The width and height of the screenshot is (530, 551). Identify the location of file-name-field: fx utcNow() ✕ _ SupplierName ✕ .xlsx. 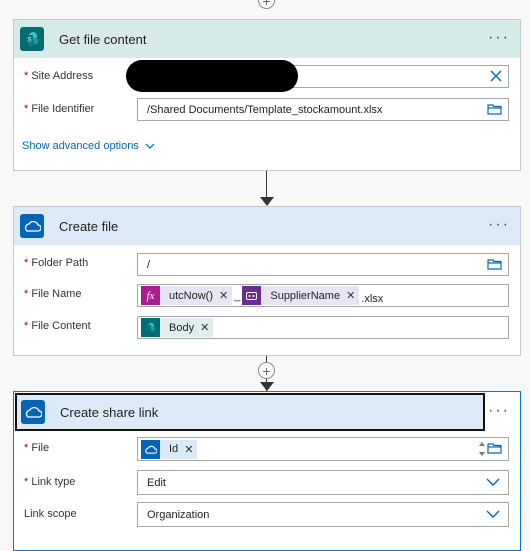
(323, 295).